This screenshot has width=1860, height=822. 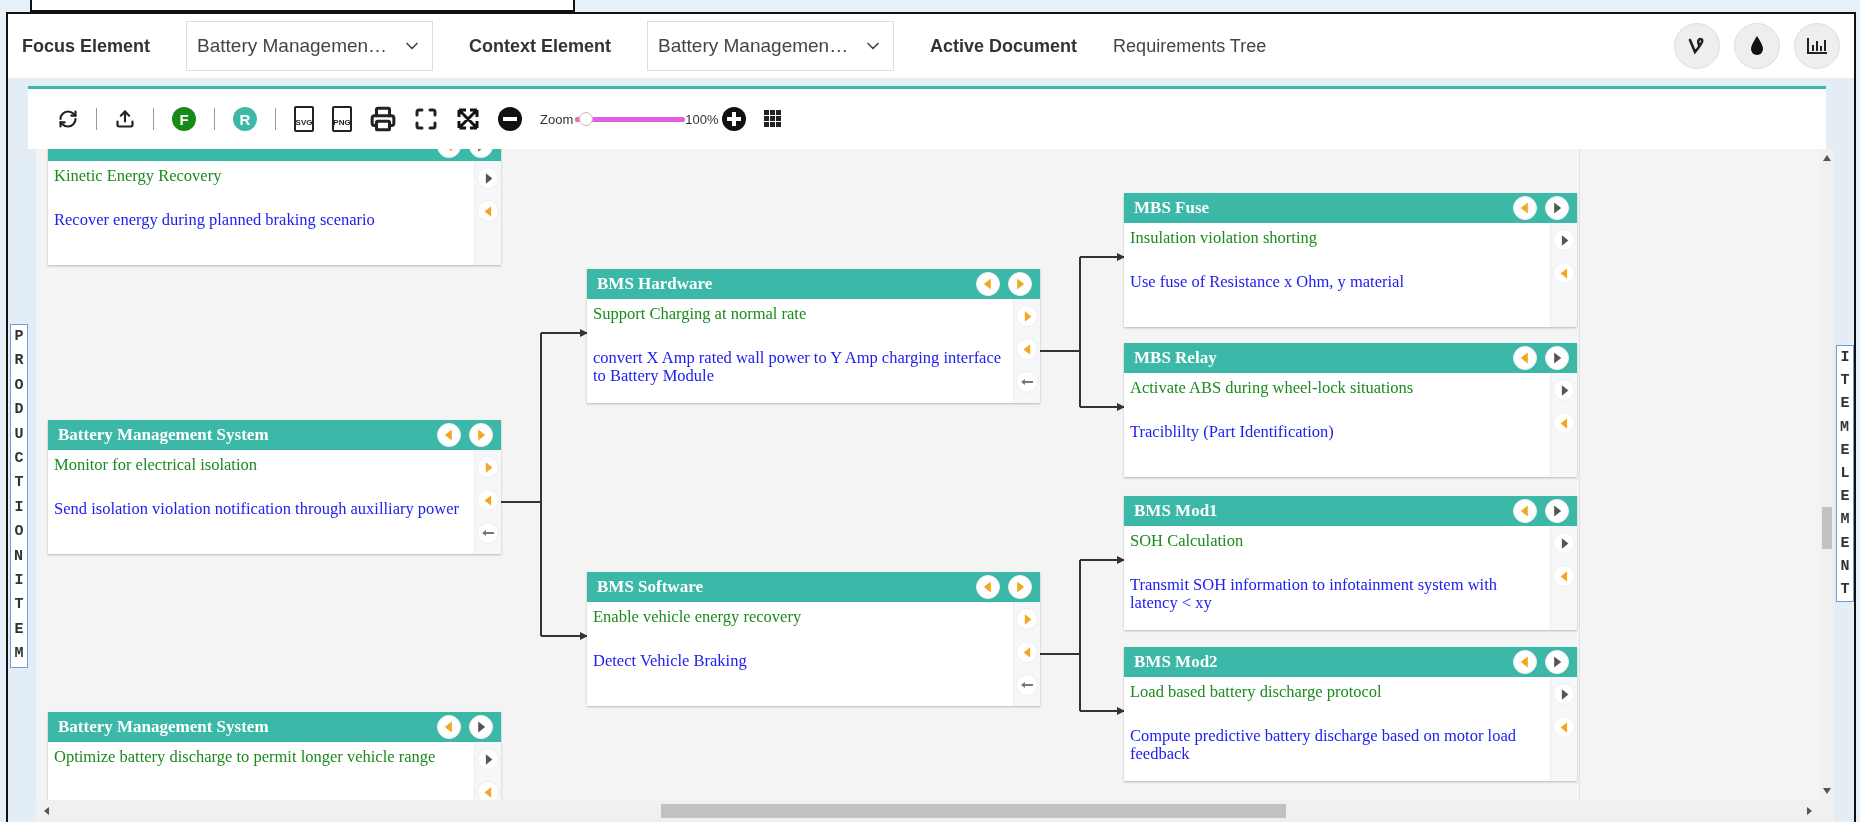 What do you see at coordinates (1267, 282) in the screenshot?
I see `description-text: Use fuse of Resistance x Ohm, y material` at bounding box center [1267, 282].